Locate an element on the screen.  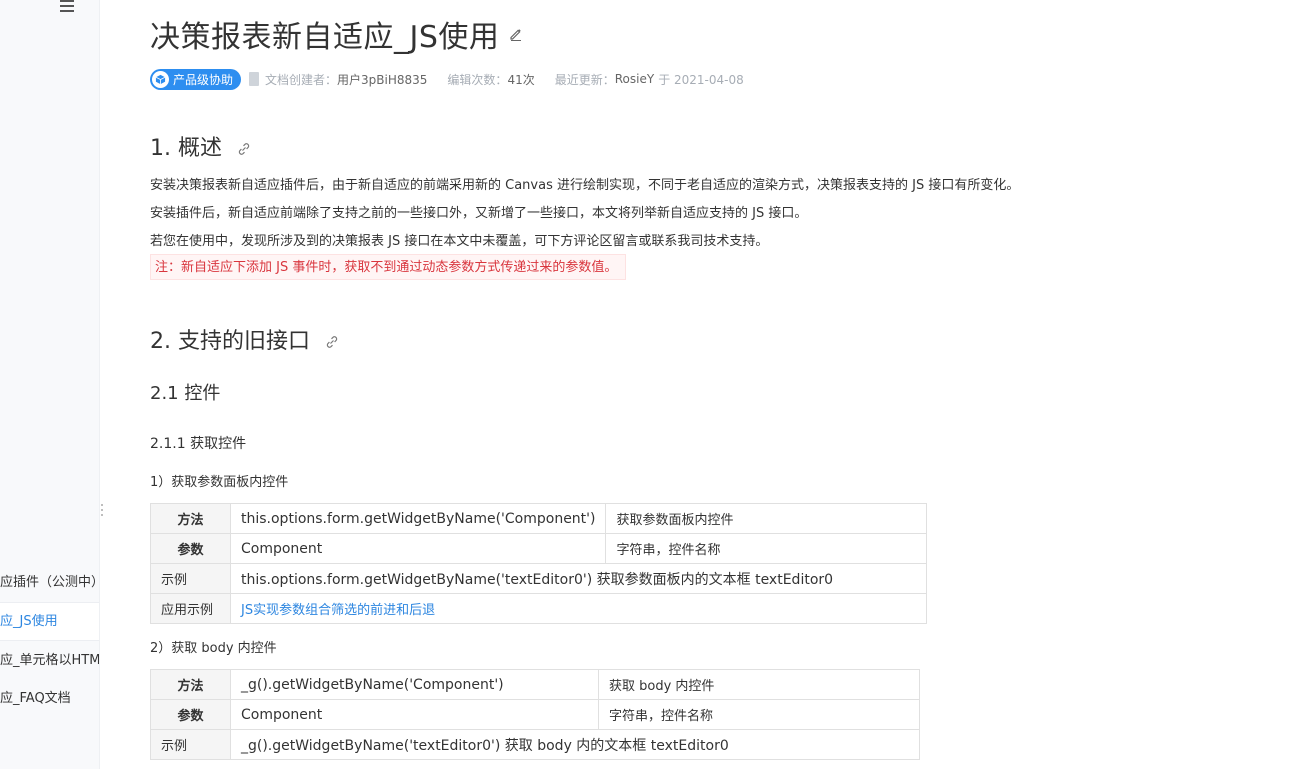
table-row: 应用示例 JS实现参数组合筛选的前进和后退 is located at coordinates (539, 608).